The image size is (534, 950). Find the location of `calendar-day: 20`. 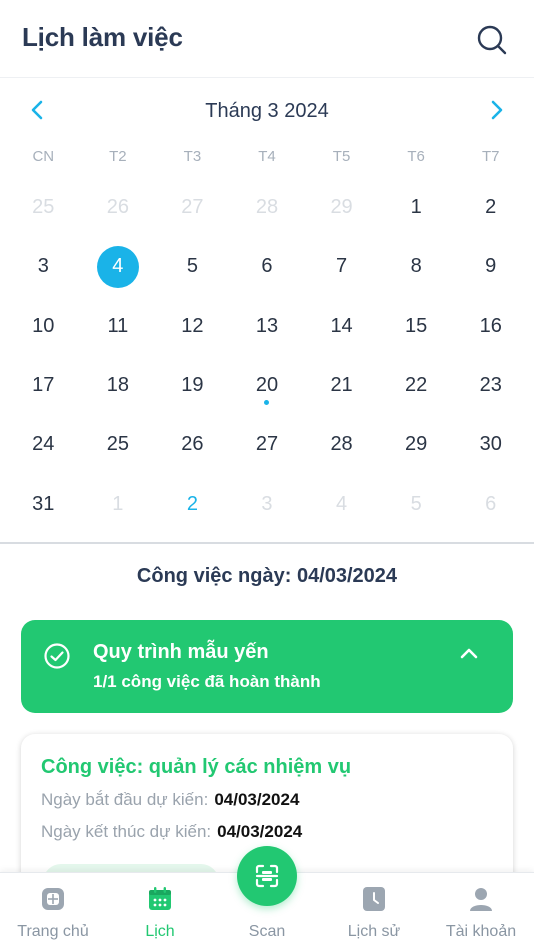

calendar-day: 20 is located at coordinates (267, 385).